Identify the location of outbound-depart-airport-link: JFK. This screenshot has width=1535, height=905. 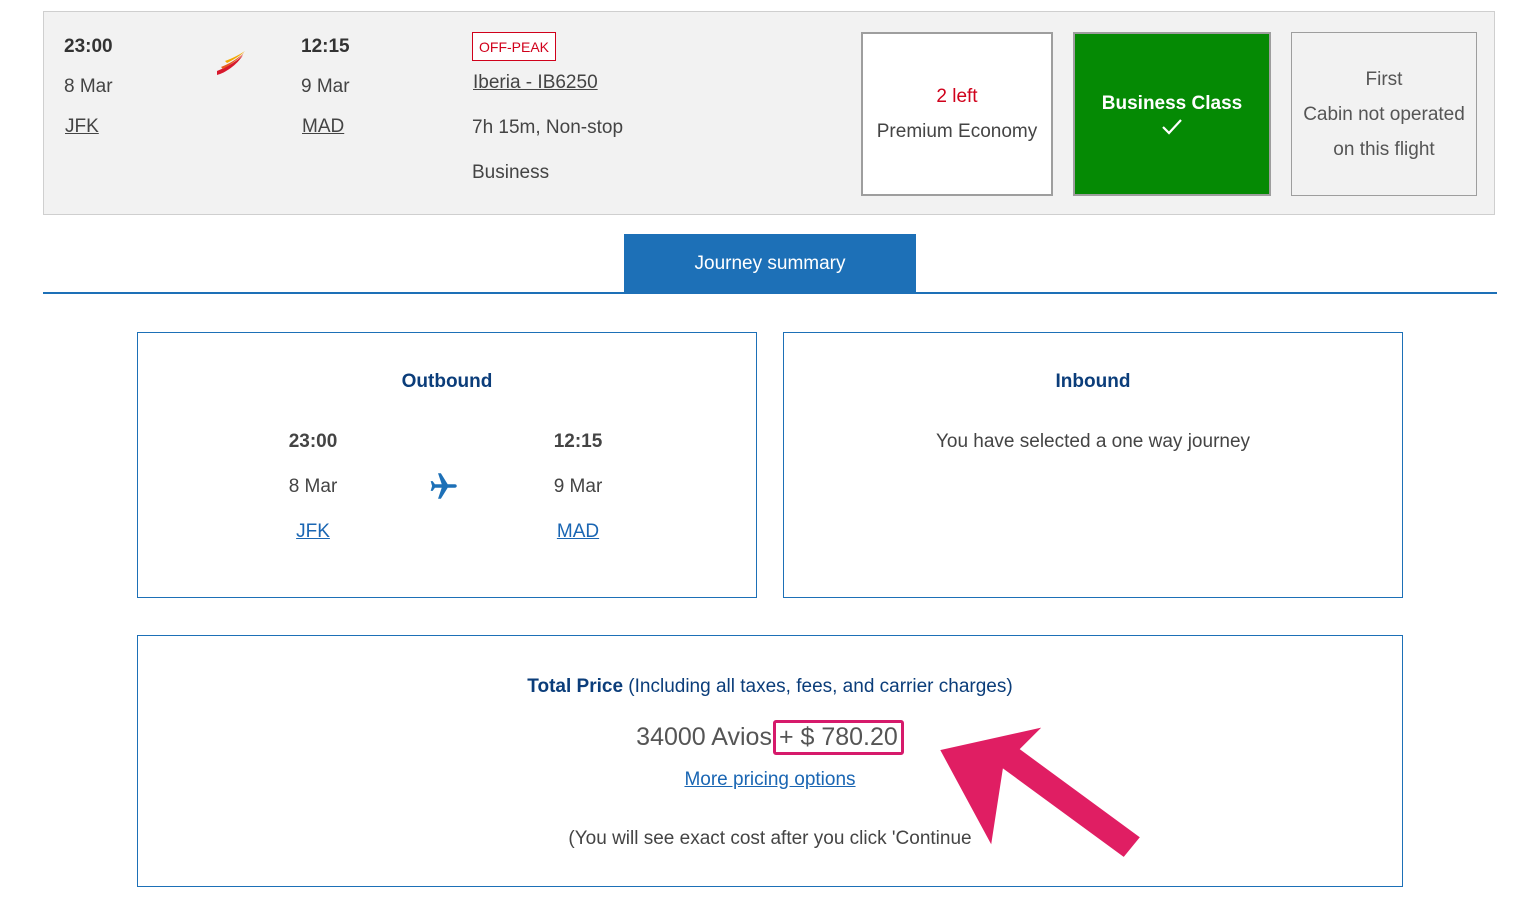
(313, 531).